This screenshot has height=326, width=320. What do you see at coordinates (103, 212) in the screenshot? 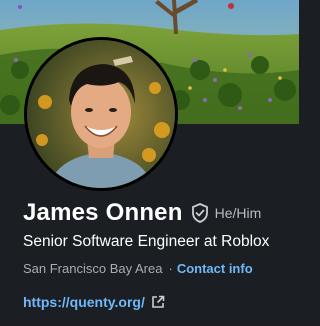
I see `profile-name: James Onnen` at bounding box center [103, 212].